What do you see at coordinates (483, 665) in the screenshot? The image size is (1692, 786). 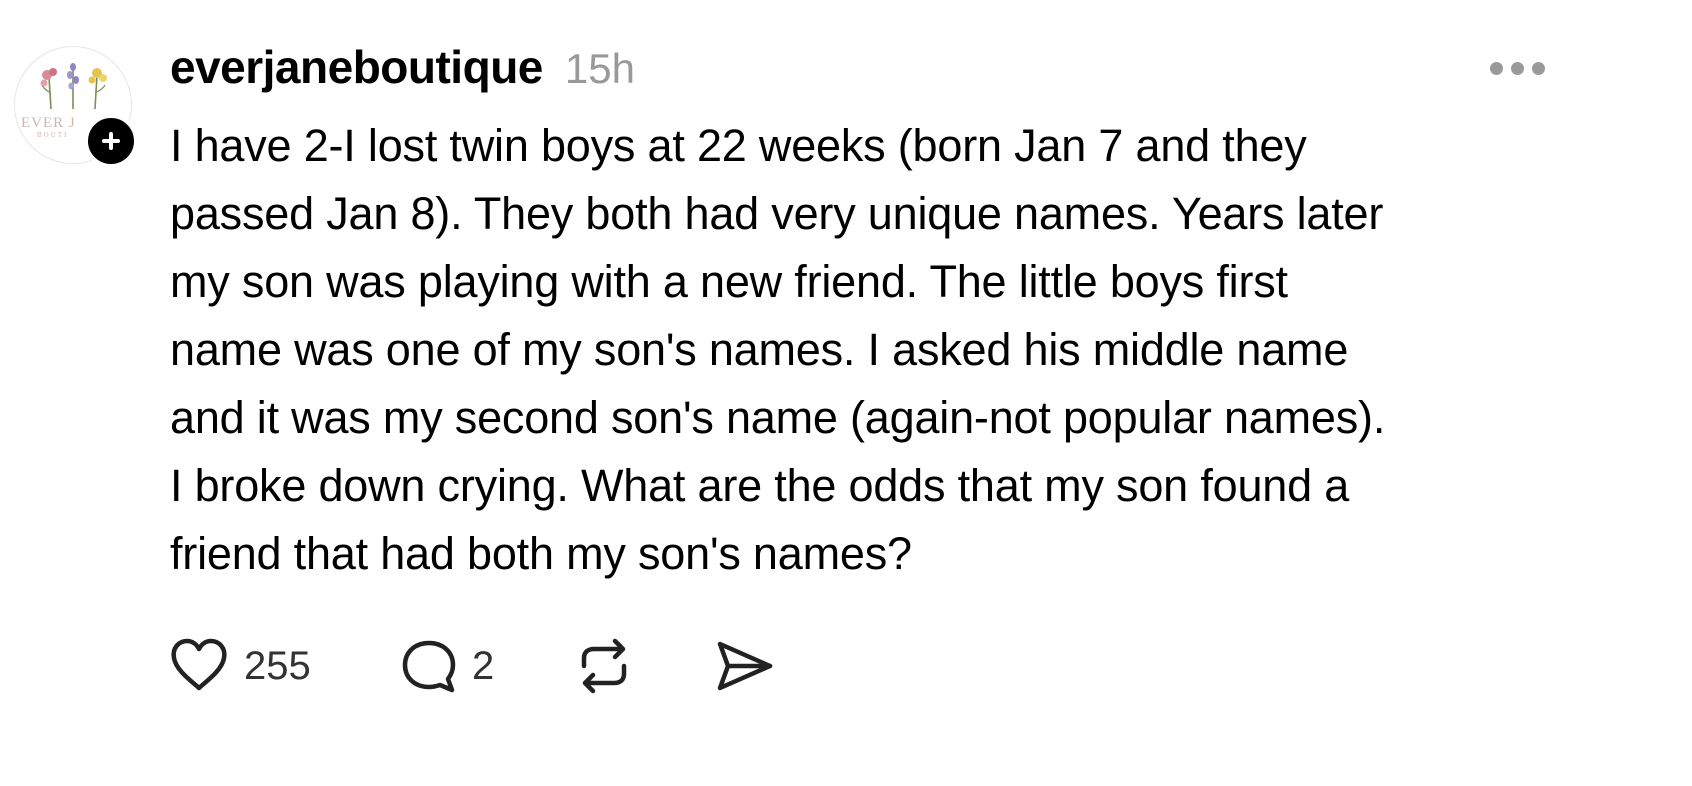 I see `reply-count: 2` at bounding box center [483, 665].